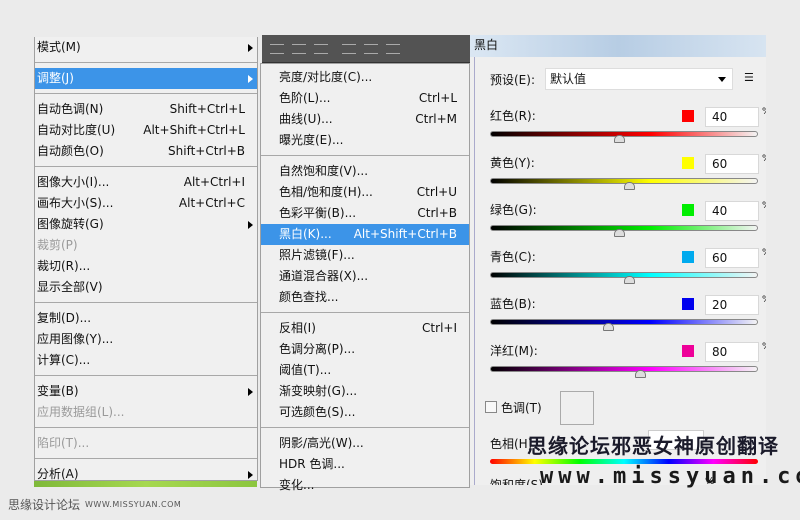  What do you see at coordinates (297, 328) in the screenshot?
I see `menu-item-label: 反相(I)` at bounding box center [297, 328].